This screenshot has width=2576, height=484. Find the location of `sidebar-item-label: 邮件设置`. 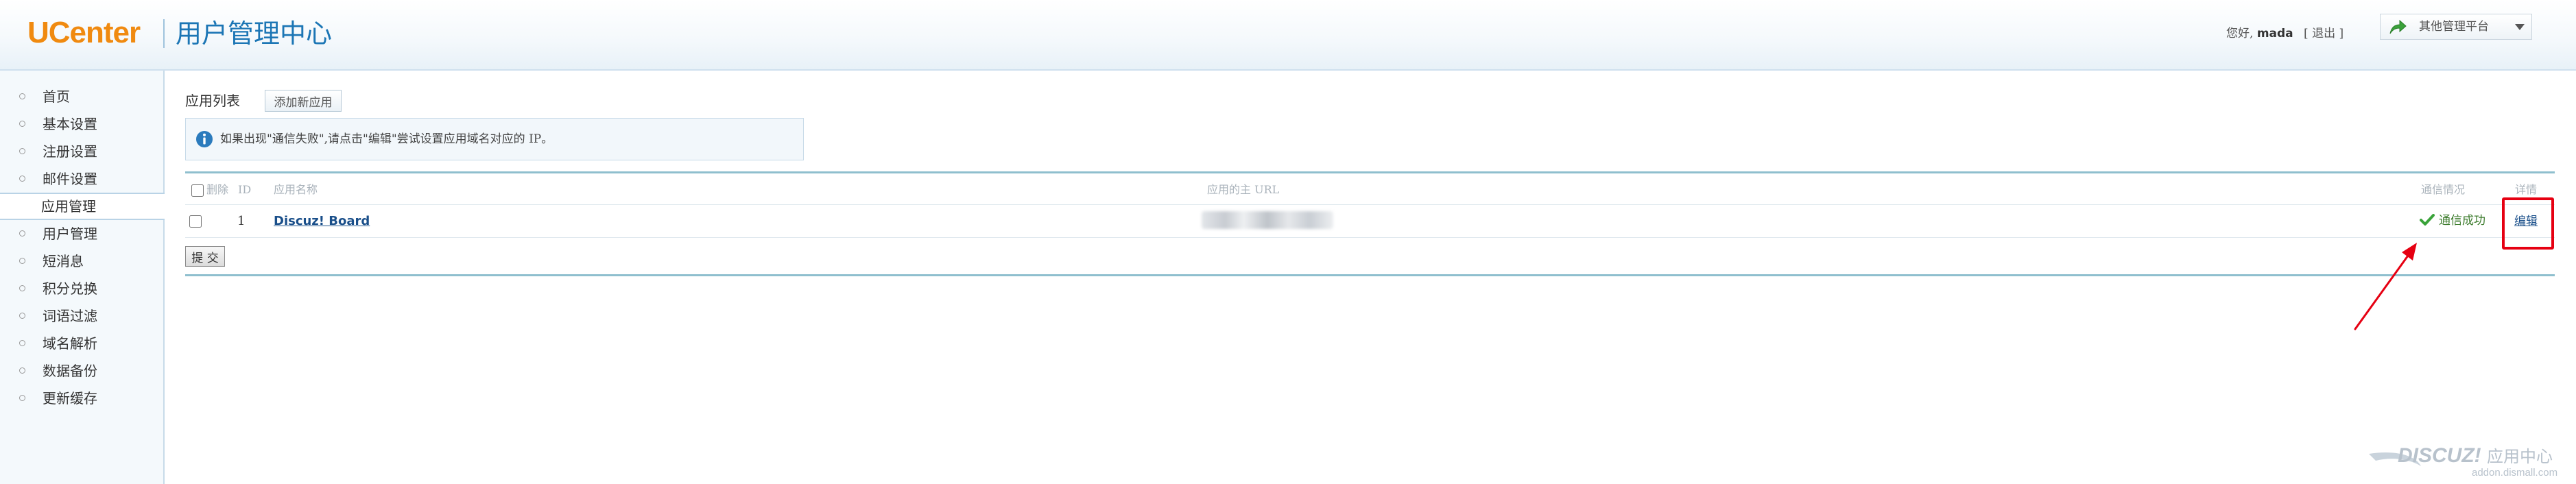

sidebar-item-label: 邮件设置 is located at coordinates (70, 179).